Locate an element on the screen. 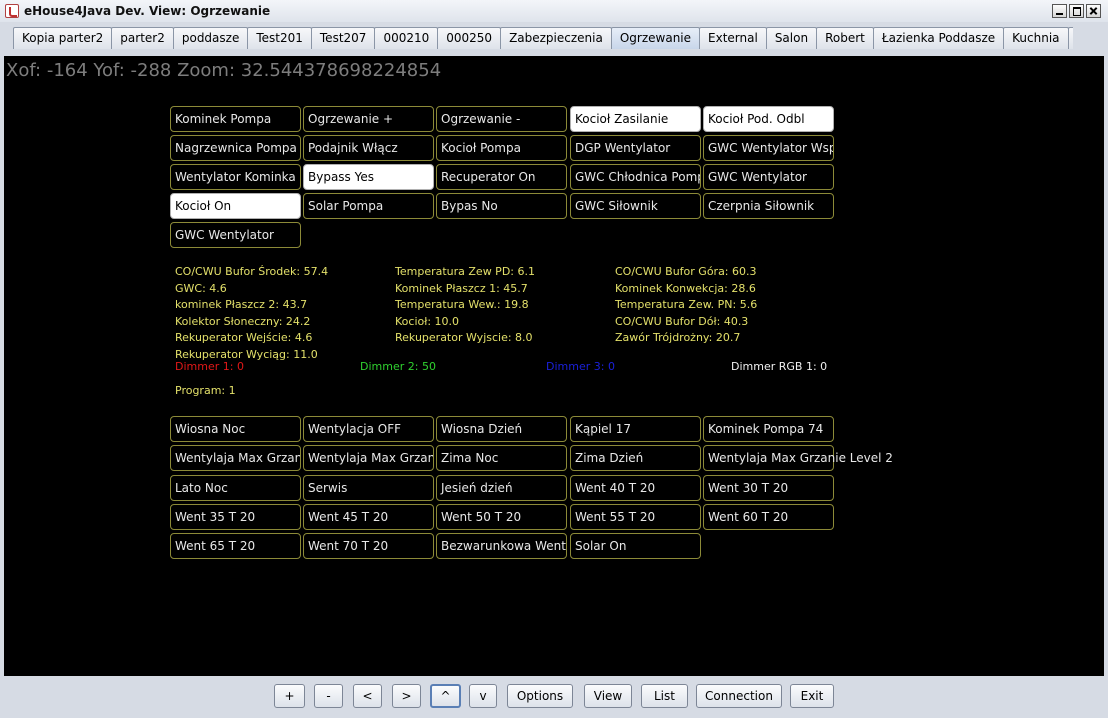 The image size is (1108, 718). zoom-out-button: - is located at coordinates (328, 696).